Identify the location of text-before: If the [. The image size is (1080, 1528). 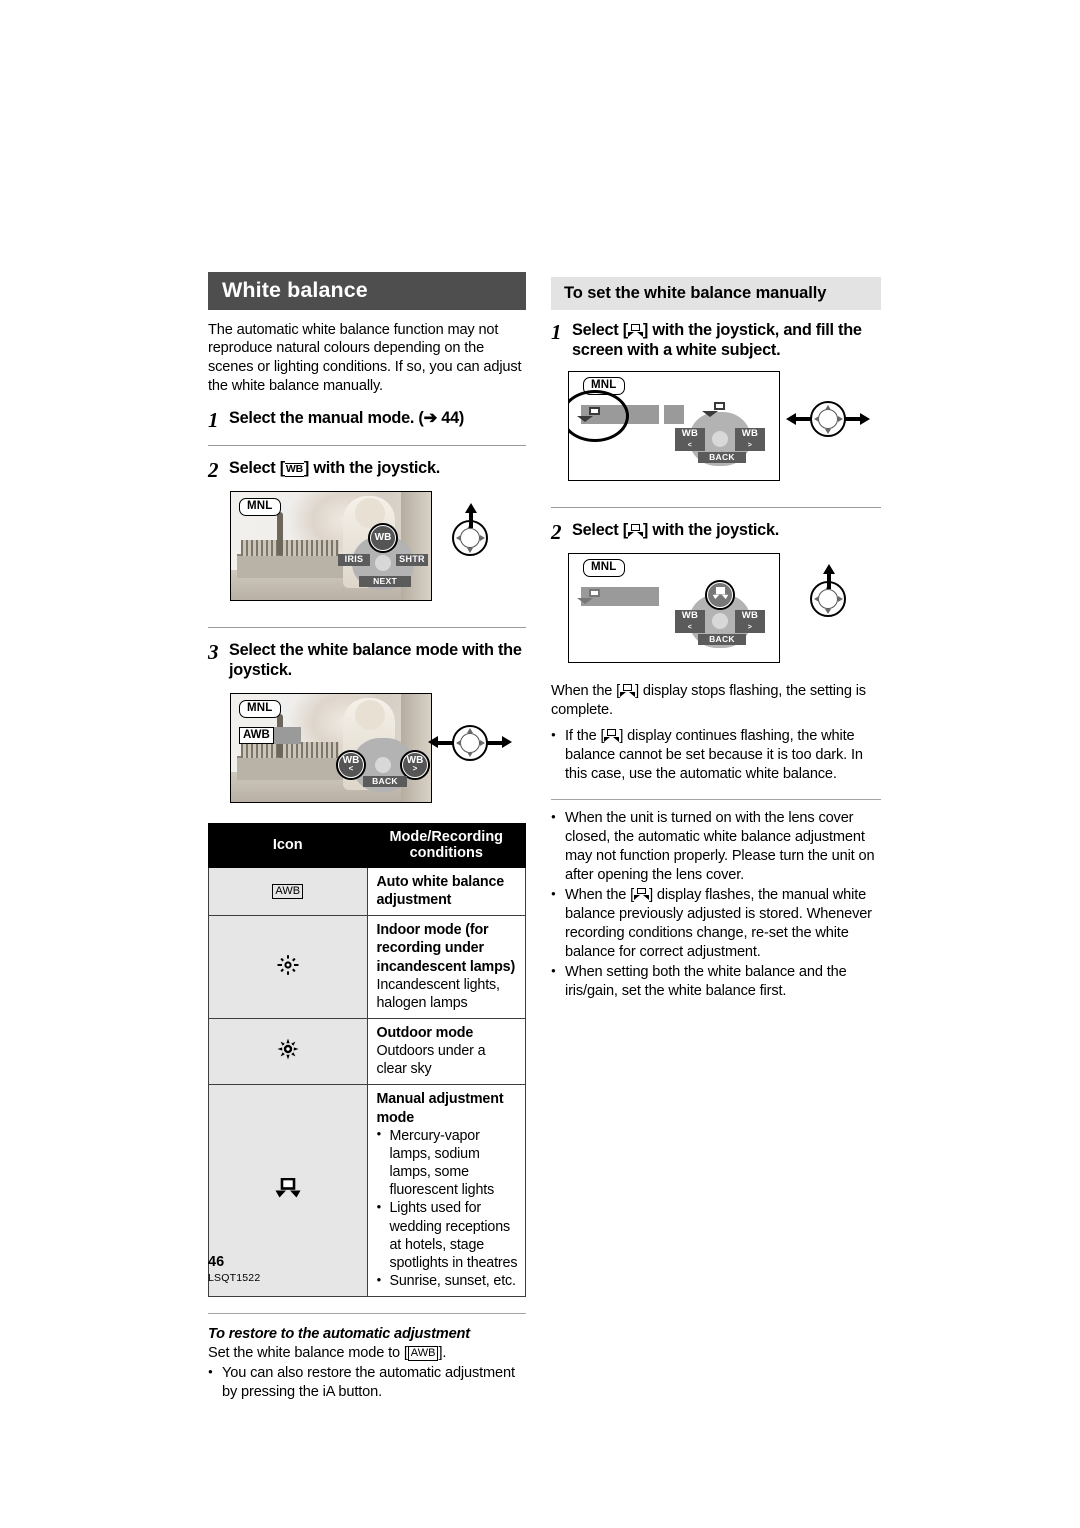
(585, 736).